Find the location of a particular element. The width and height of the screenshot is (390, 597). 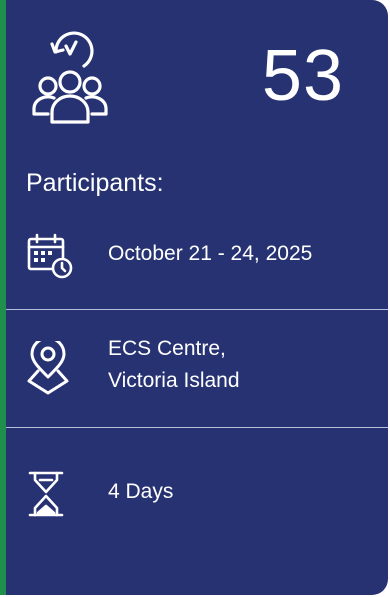

hourglass-icon is located at coordinates (46, 494).